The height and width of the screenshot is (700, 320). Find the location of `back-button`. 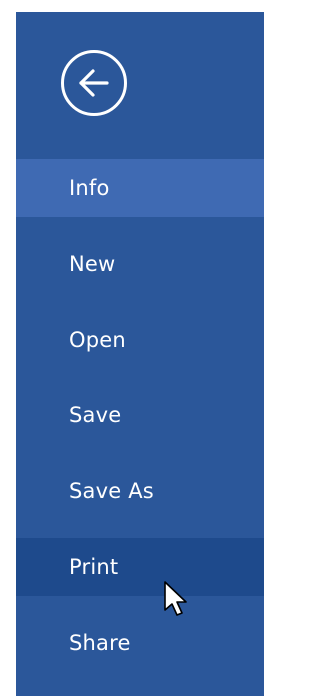

back-button is located at coordinates (94, 83).